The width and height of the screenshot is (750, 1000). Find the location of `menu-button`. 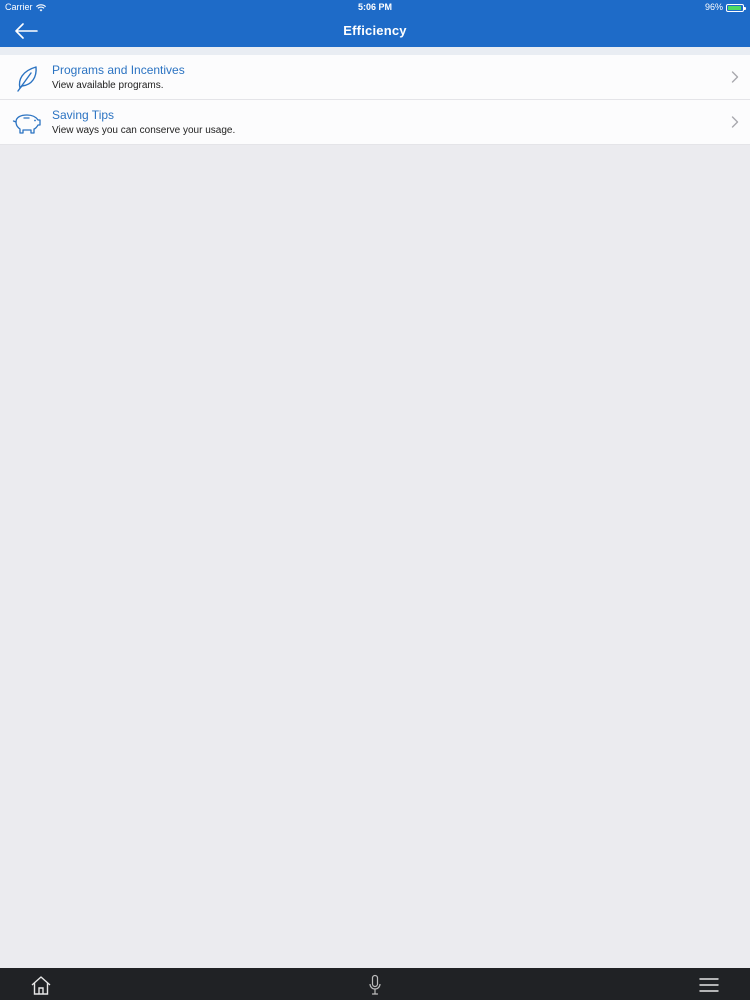

menu-button is located at coordinates (709, 985).